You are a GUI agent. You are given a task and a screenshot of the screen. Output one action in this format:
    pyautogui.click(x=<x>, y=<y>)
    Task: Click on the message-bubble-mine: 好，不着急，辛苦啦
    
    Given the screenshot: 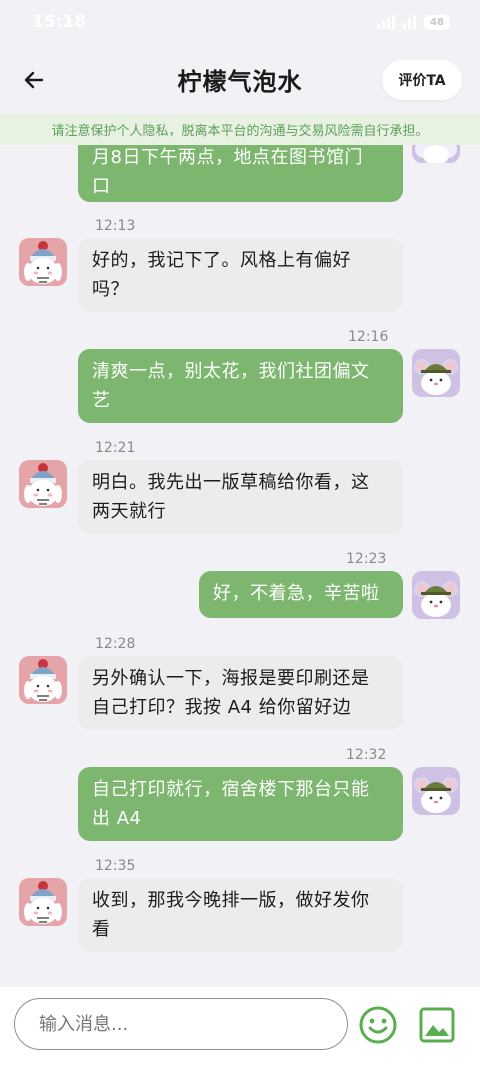 What is the action you would take?
    pyautogui.click(x=301, y=594)
    